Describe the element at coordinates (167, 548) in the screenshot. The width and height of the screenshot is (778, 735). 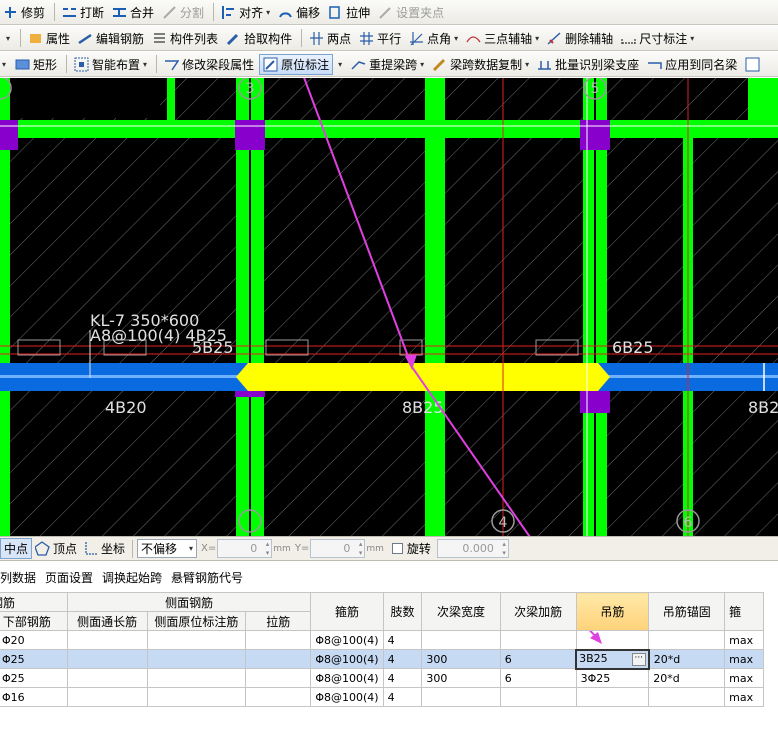
I see `offset-mode-select: 不偏移 ▾` at that location.